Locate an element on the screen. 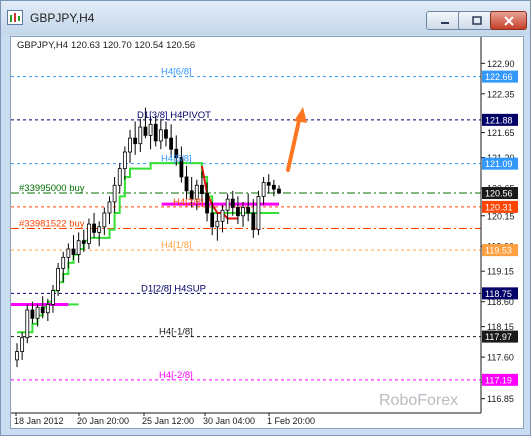  level-label: #33981522 buy is located at coordinates (52, 224).